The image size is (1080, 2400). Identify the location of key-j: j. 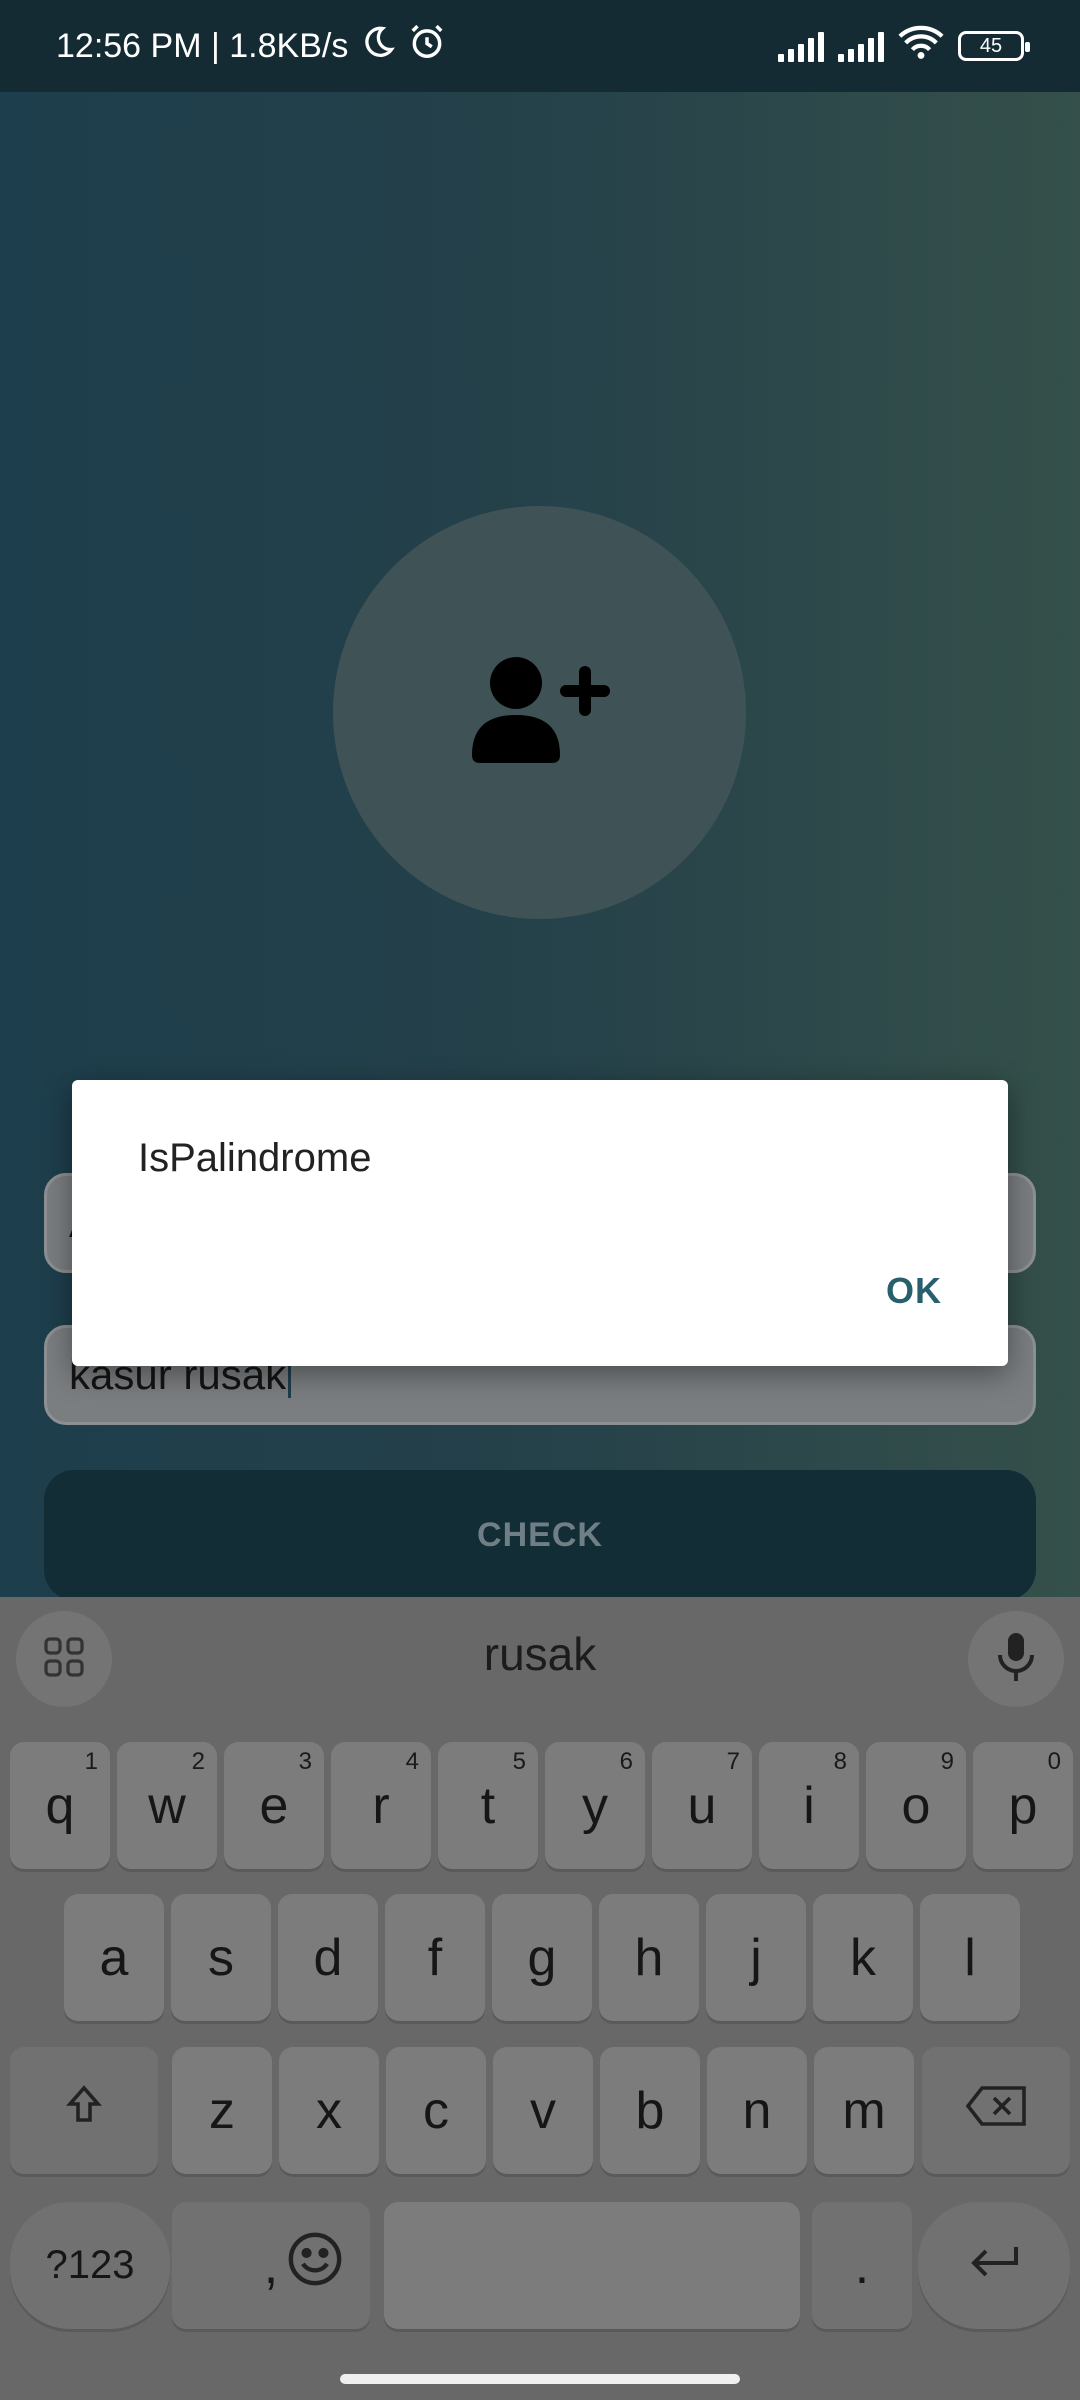
(756, 1957).